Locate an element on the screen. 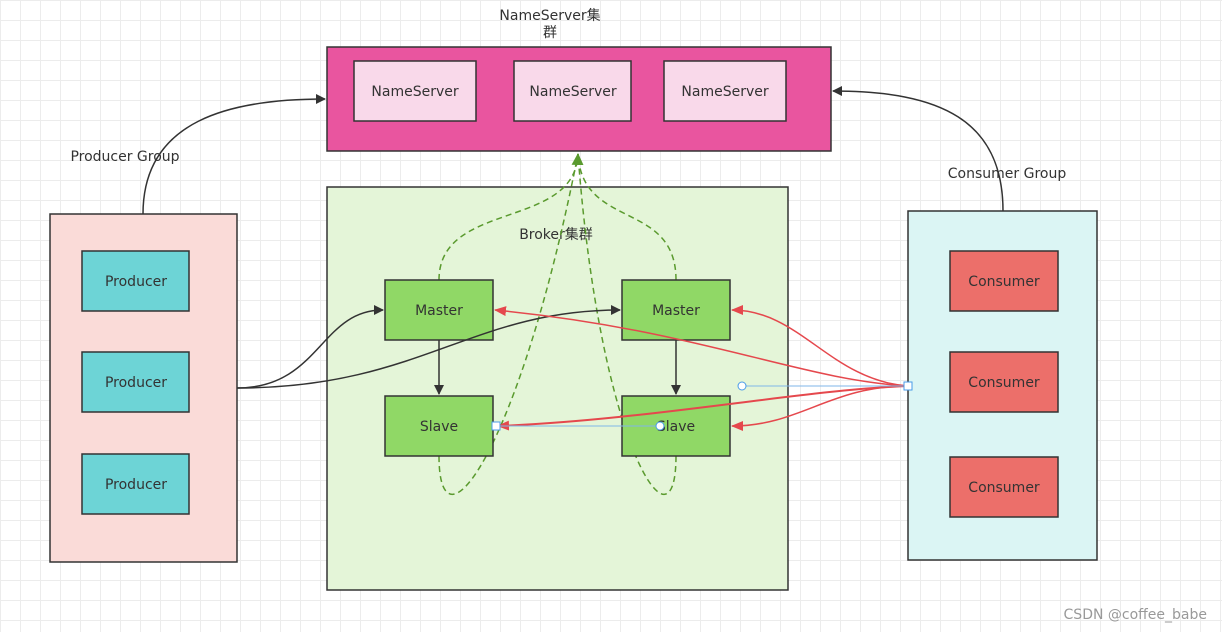  svg-text: Slave is located at coordinates (439, 427).